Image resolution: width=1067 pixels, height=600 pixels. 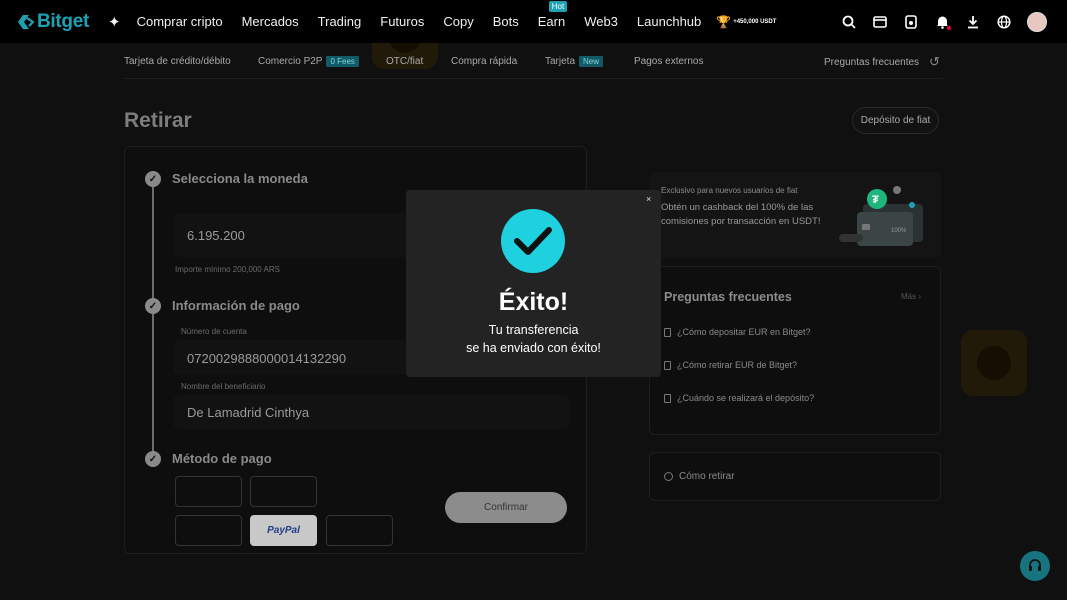 What do you see at coordinates (728, 297) in the screenshot?
I see `faq-title: Preguntas frecuentes` at bounding box center [728, 297].